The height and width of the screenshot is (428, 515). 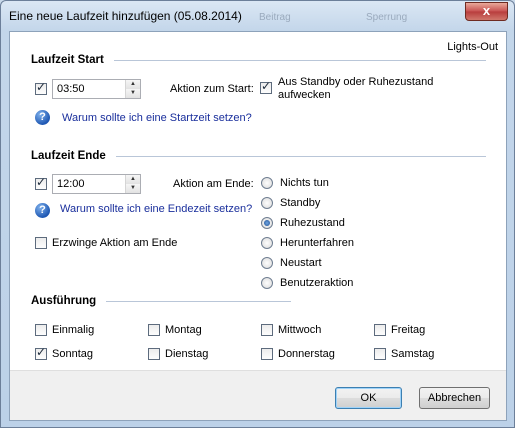 I want to click on checkbox-mittwoch, so click(x=267, y=330).